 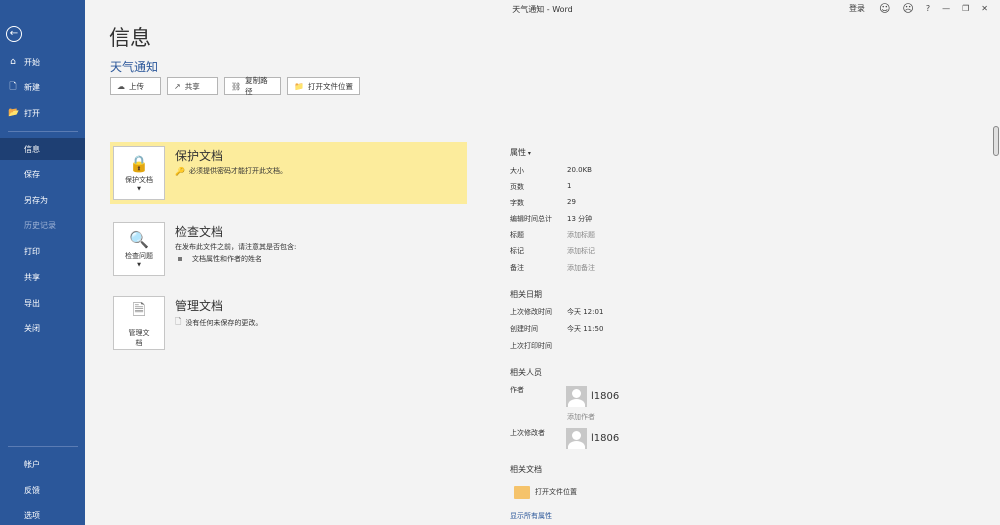 I want to click on check-for-issues-button: 🔍 检查问题 ▼, so click(x=139, y=249).